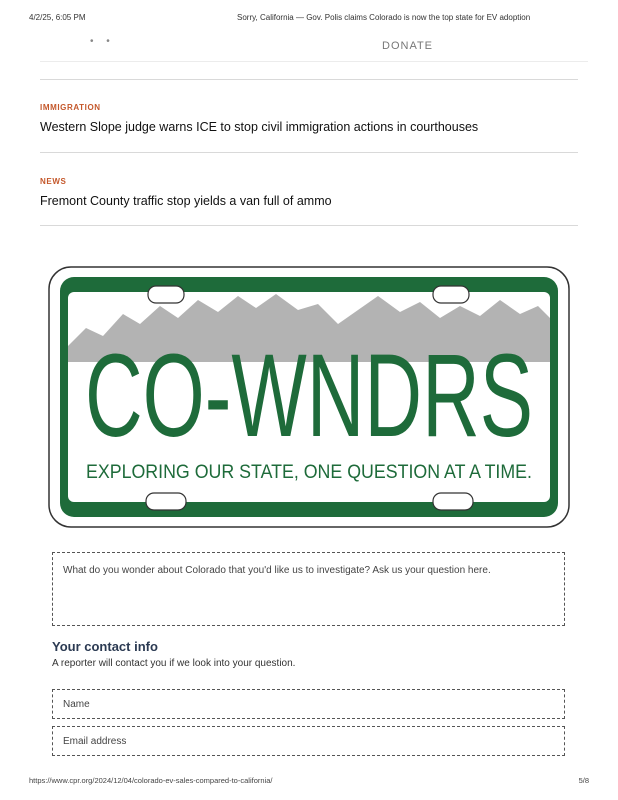 Image resolution: width=618 pixels, height=800 pixels. What do you see at coordinates (407, 46) in the screenshot?
I see `donate-link: DONATE` at bounding box center [407, 46].